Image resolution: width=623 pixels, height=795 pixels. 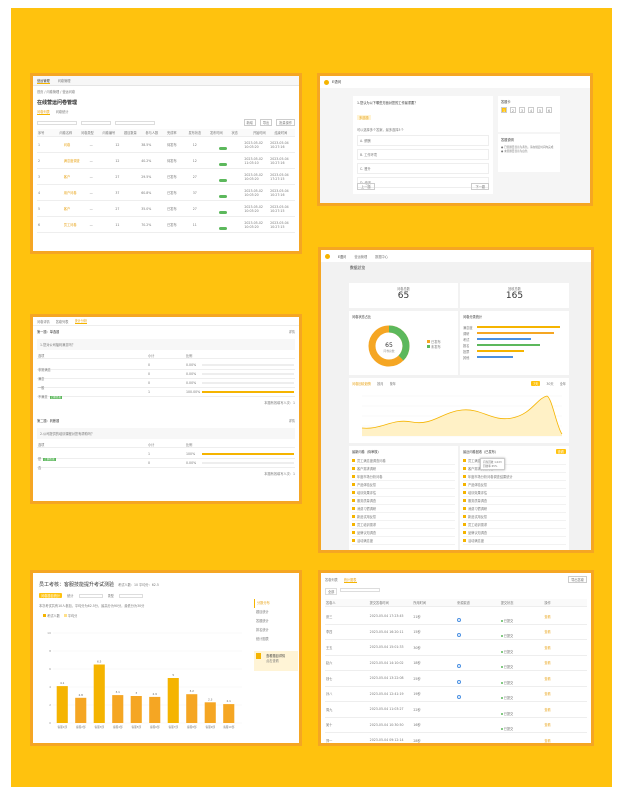 What do you see at coordinates (76, 160) in the screenshot?
I see `row-name: 满意度调查` at bounding box center [76, 160].